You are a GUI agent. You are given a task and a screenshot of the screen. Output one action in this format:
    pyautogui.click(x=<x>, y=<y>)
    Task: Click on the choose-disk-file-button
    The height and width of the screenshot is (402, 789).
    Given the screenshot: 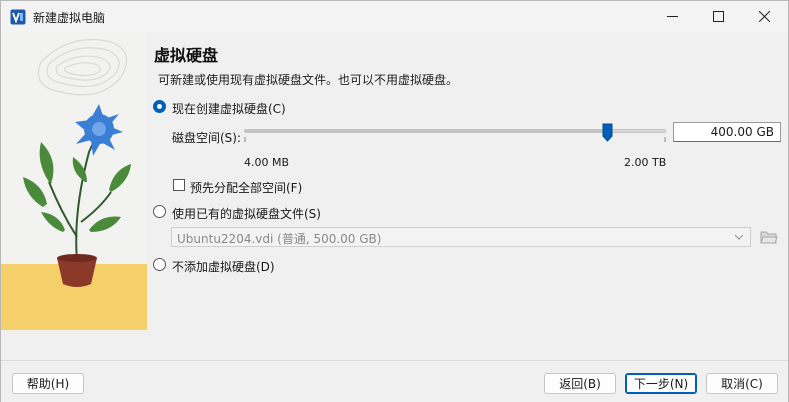 What is the action you would take?
    pyautogui.click(x=769, y=237)
    